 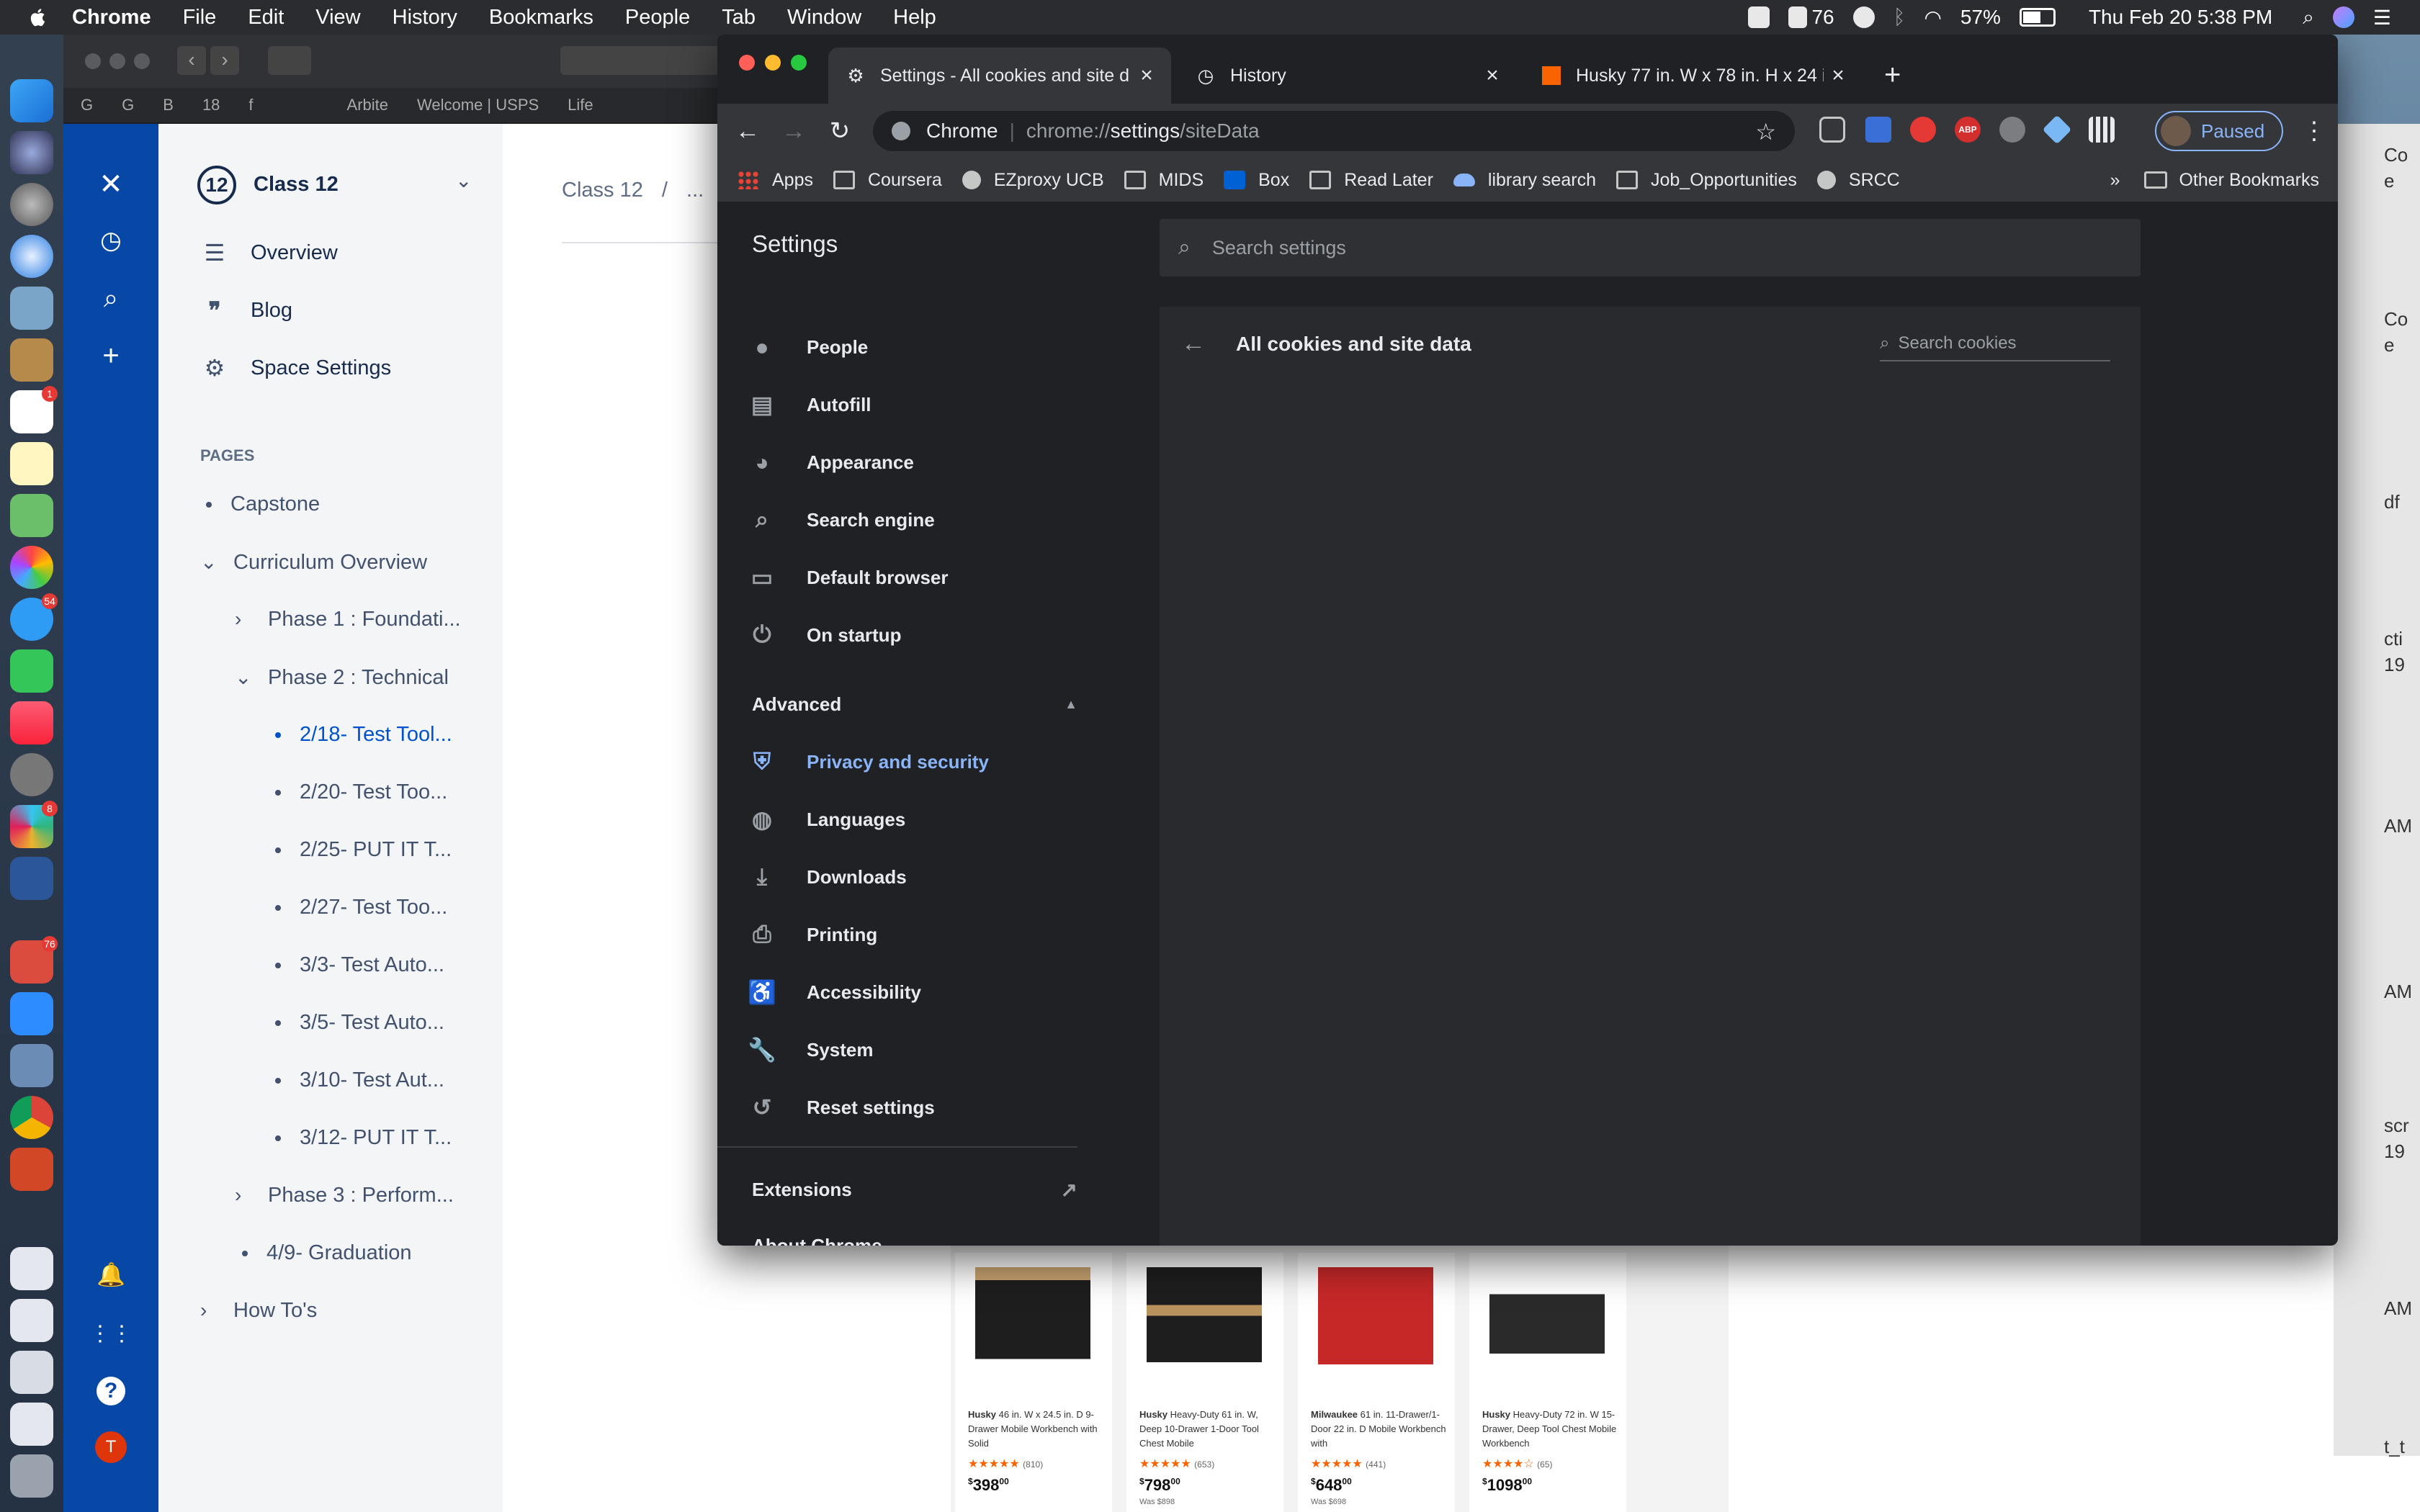 What do you see at coordinates (191, 60) in the screenshot?
I see `bg-back-icon: ‹` at bounding box center [191, 60].